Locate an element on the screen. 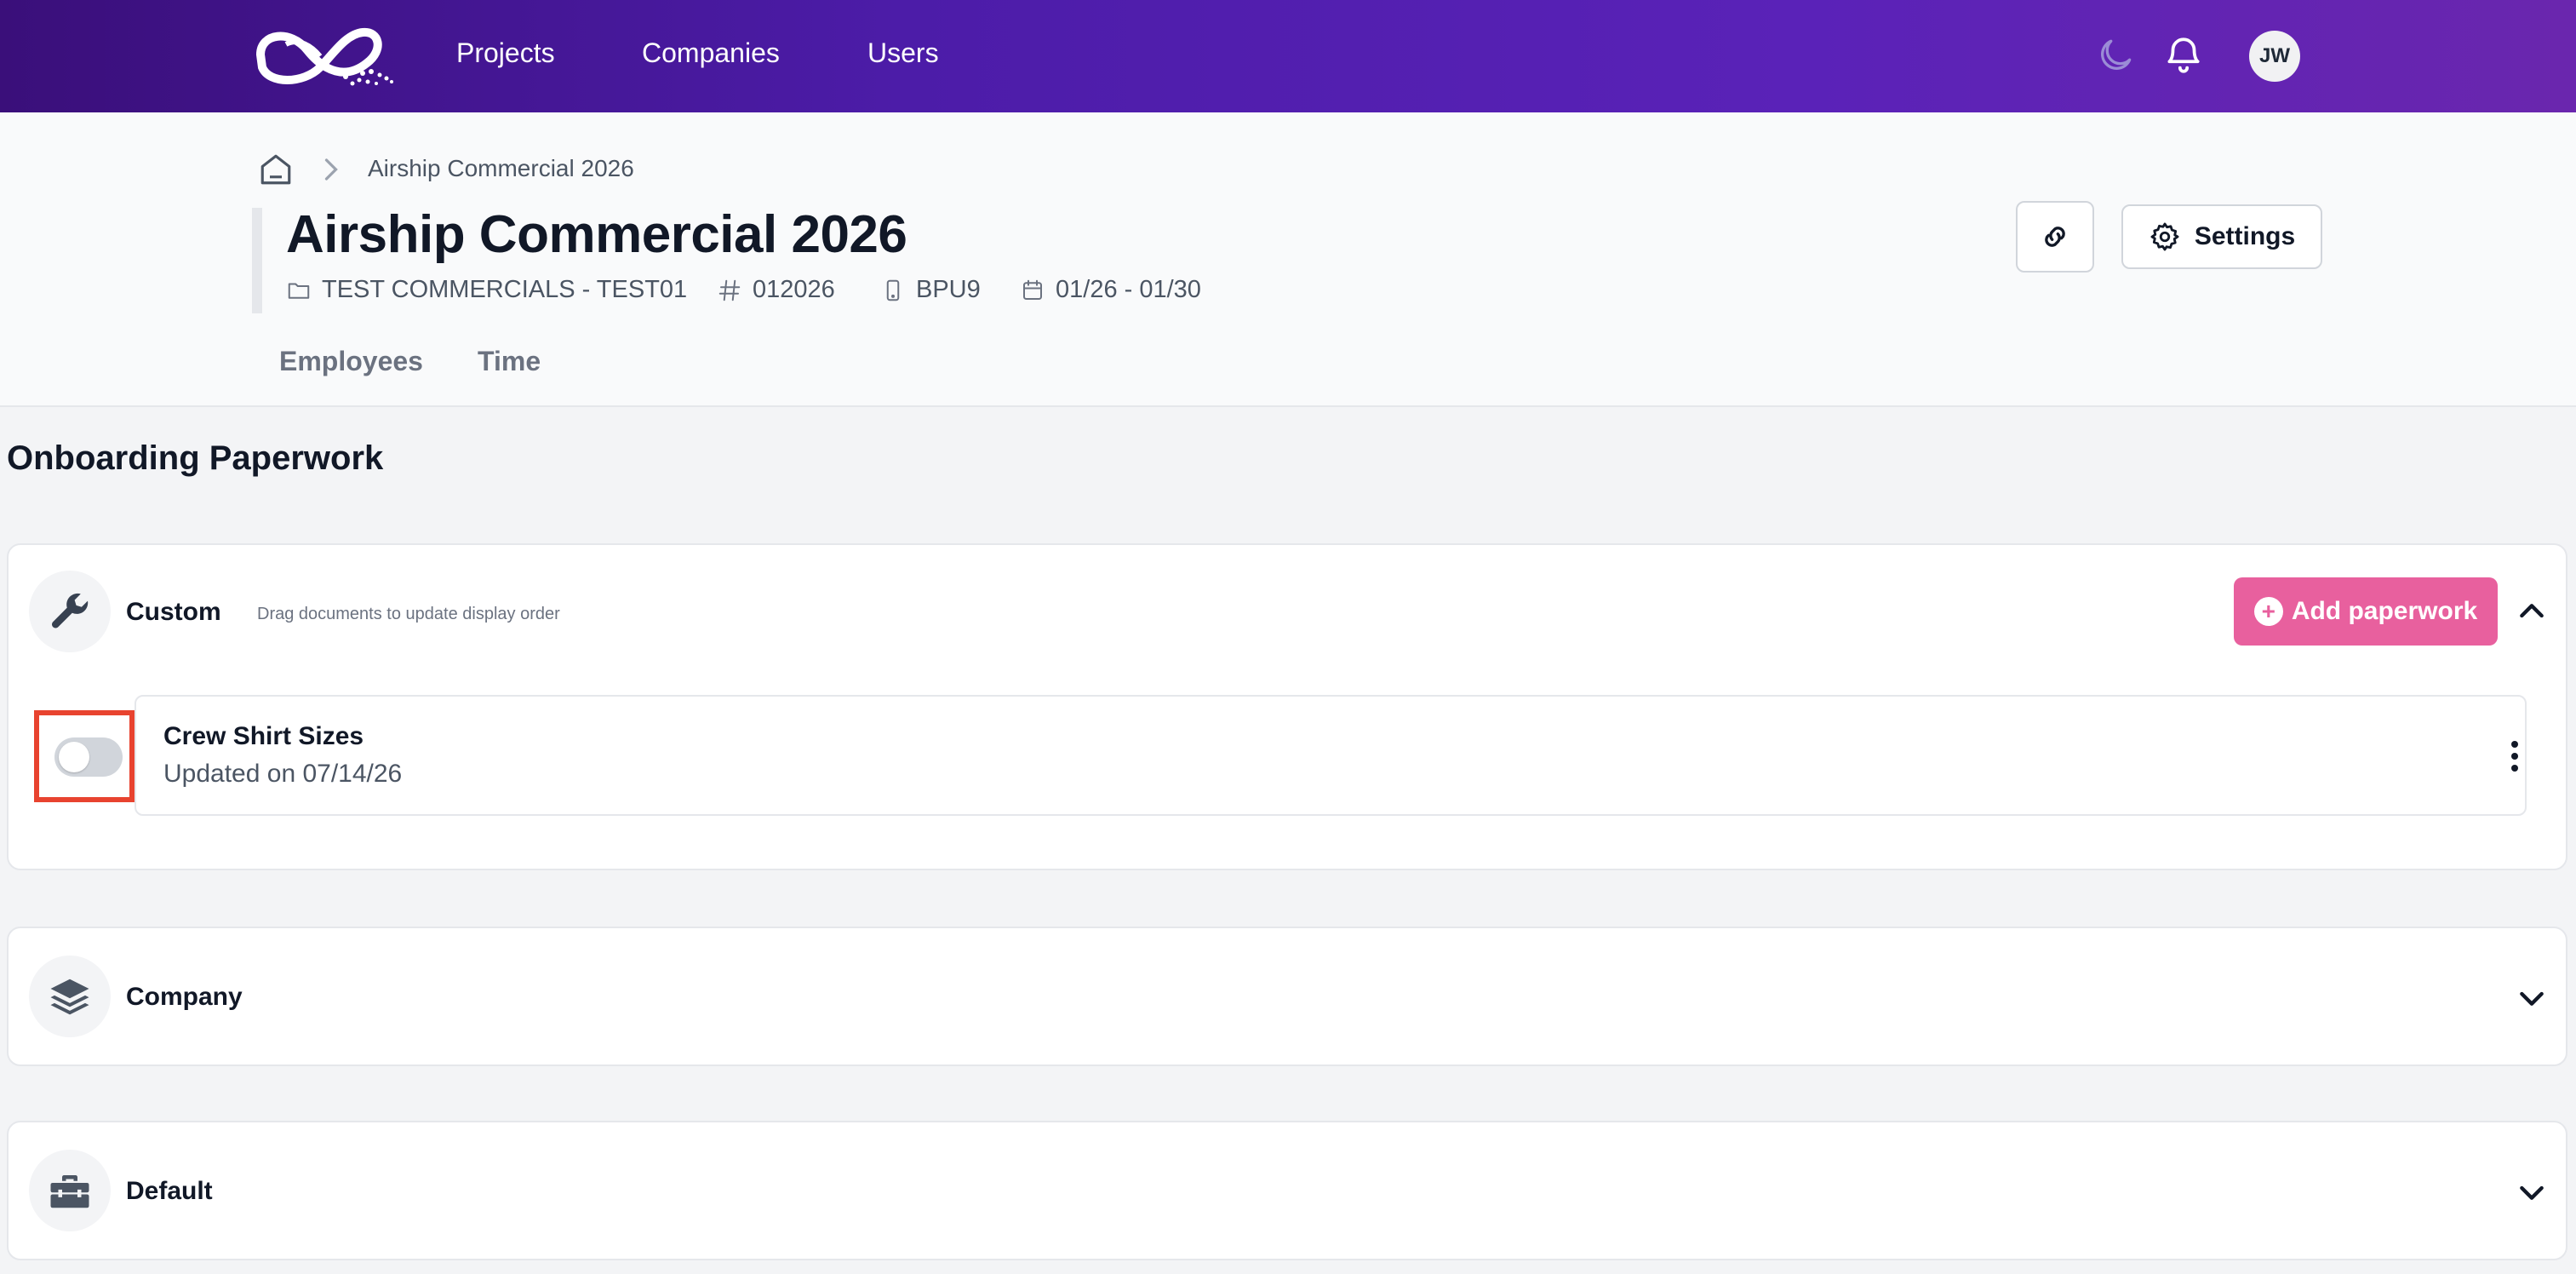 The height and width of the screenshot is (1274, 2576). meta-number-text: 012026 is located at coordinates (794, 289).